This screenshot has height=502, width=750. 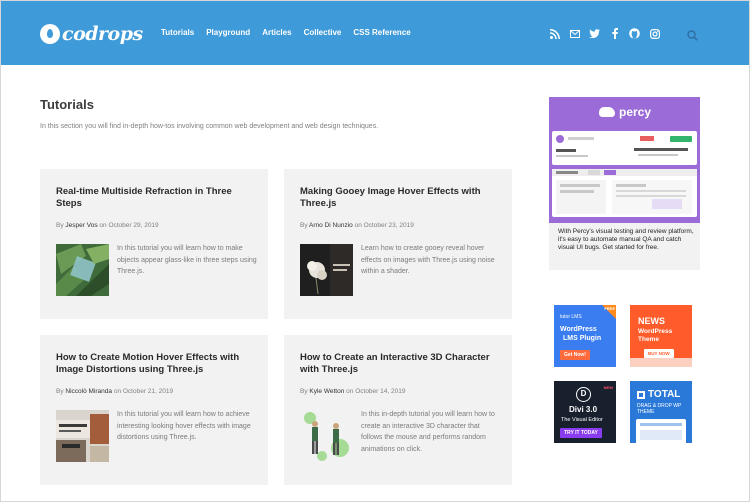 What do you see at coordinates (659, 353) in the screenshot?
I see `ad-cta-button: BUY NOW` at bounding box center [659, 353].